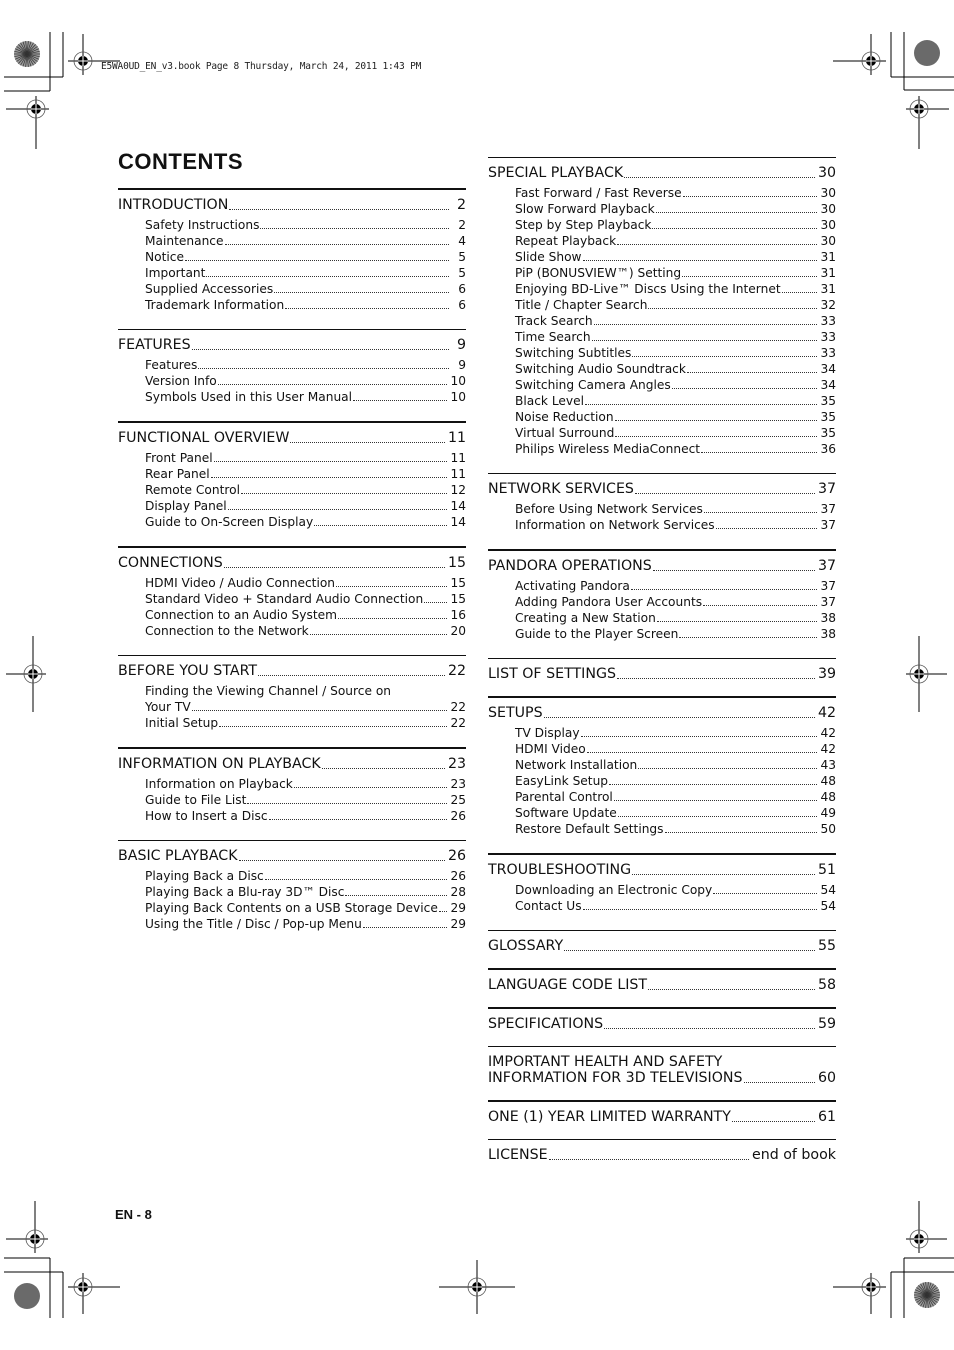 The image size is (954, 1350). I want to click on page-ref: 38, so click(828, 634).